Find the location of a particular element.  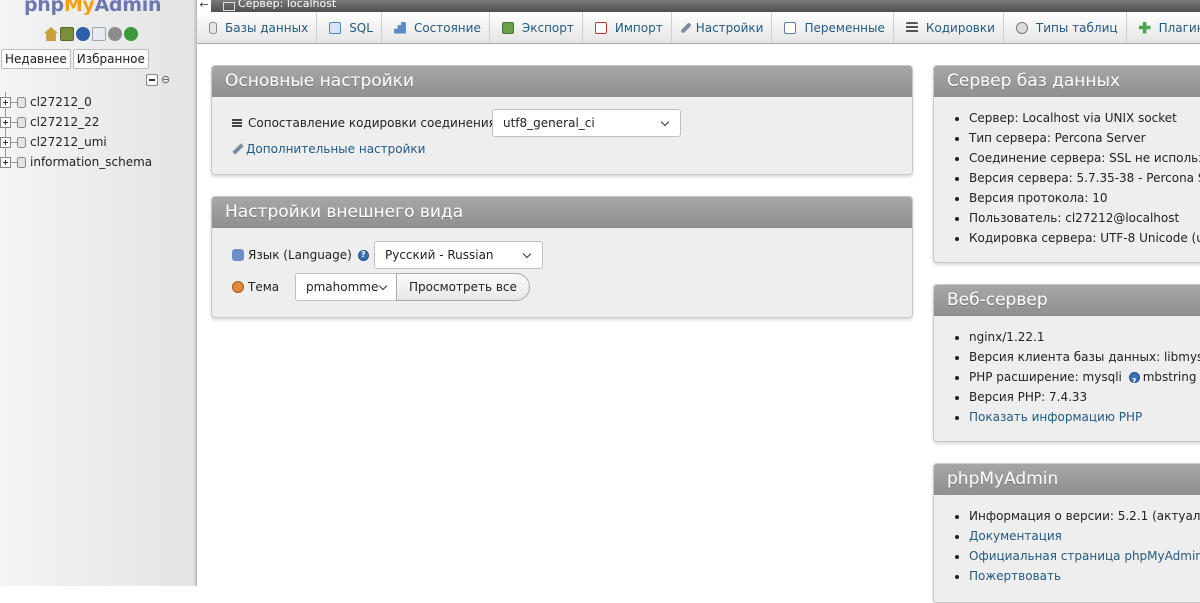

reload-icon is located at coordinates (131, 34).